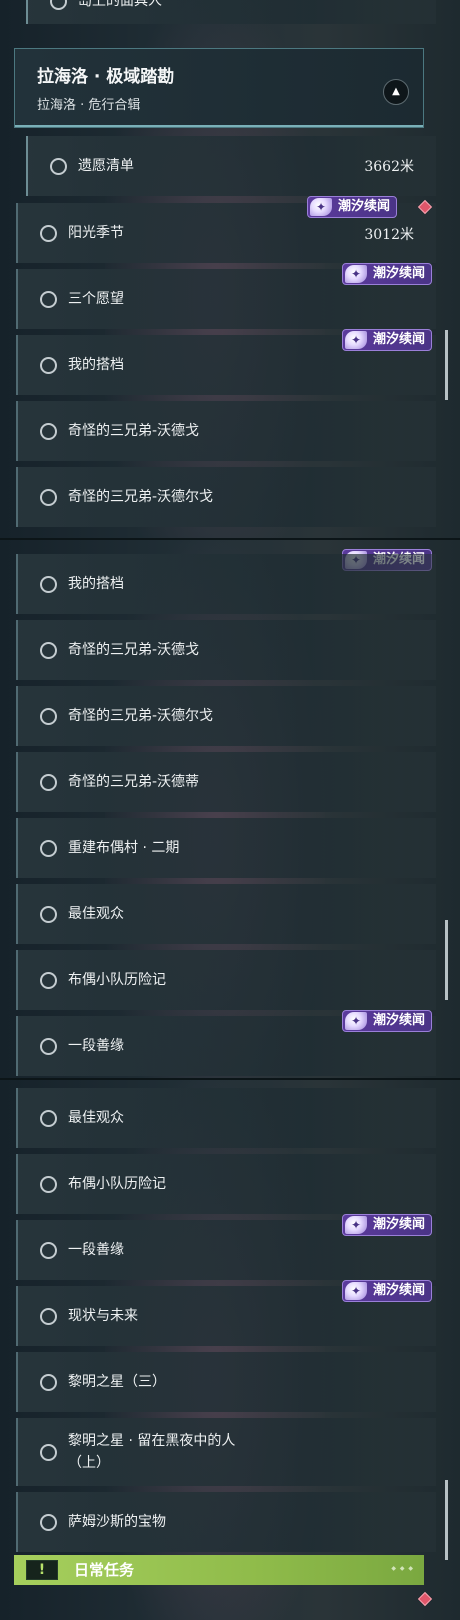  I want to click on quest-item: 萨姆沙斯的宝物, so click(226, 1522).